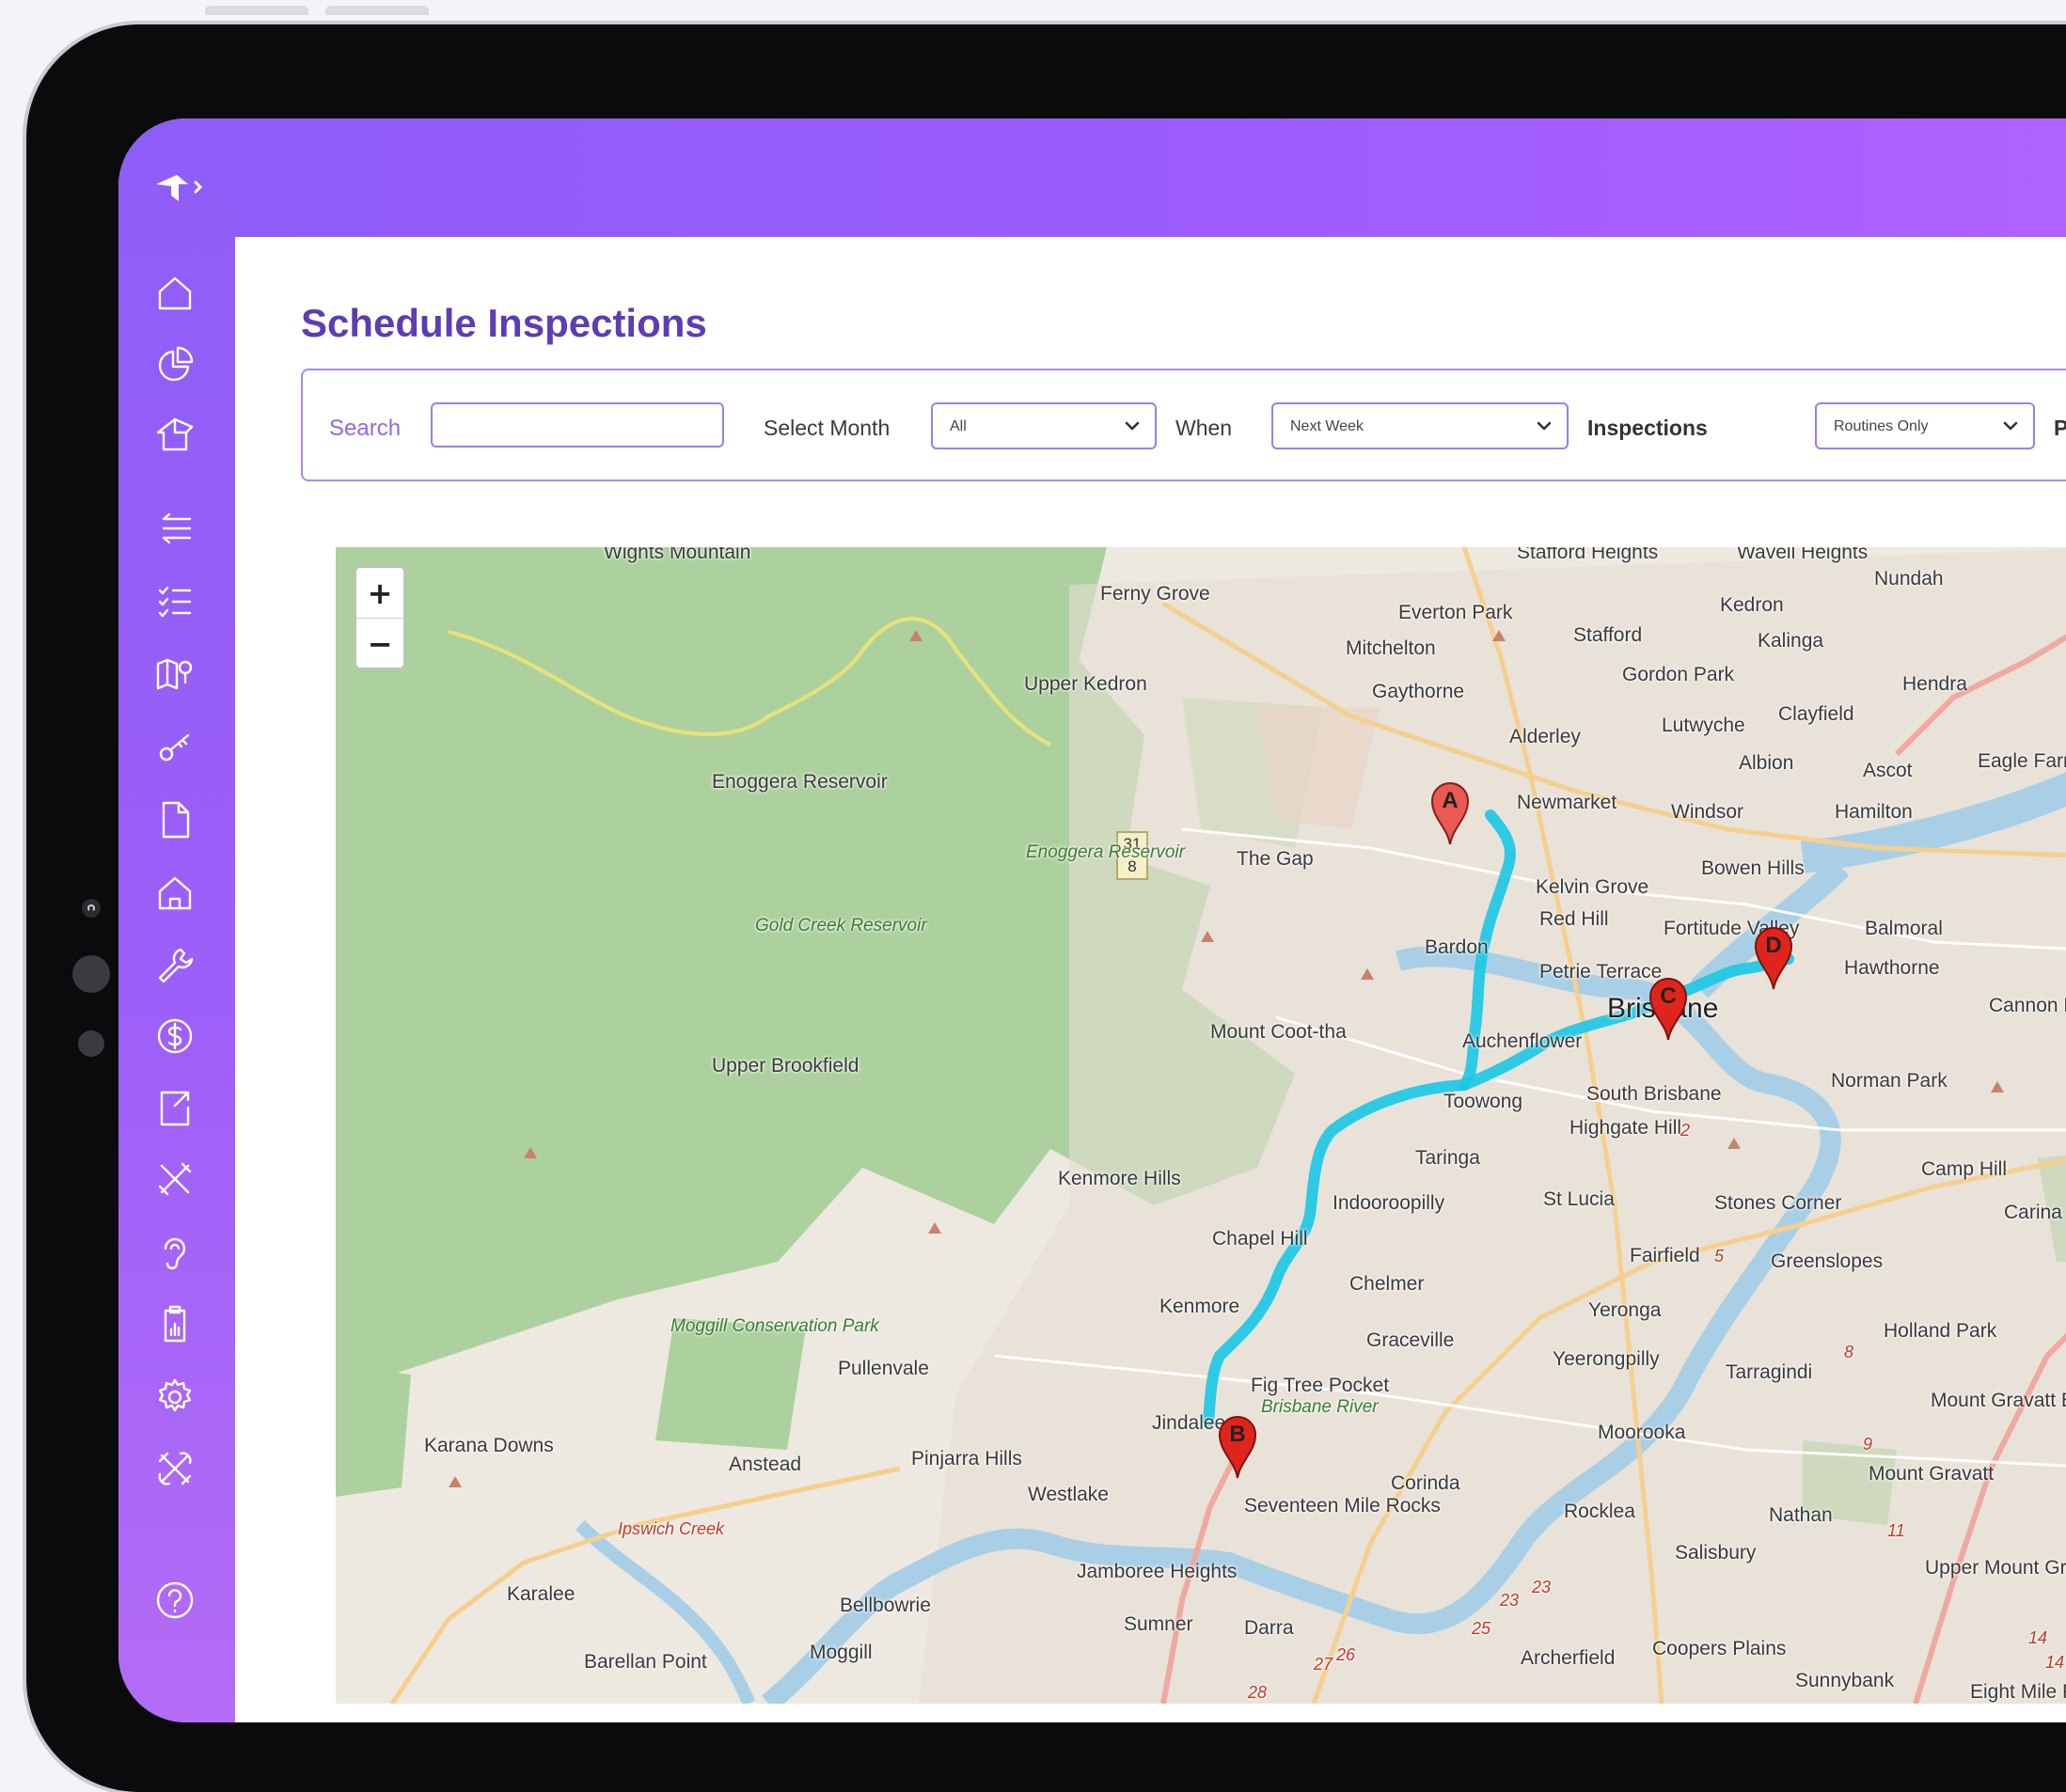 The height and width of the screenshot is (1792, 2066). What do you see at coordinates (1625, 1128) in the screenshot?
I see `place-label: Highgate Hill` at bounding box center [1625, 1128].